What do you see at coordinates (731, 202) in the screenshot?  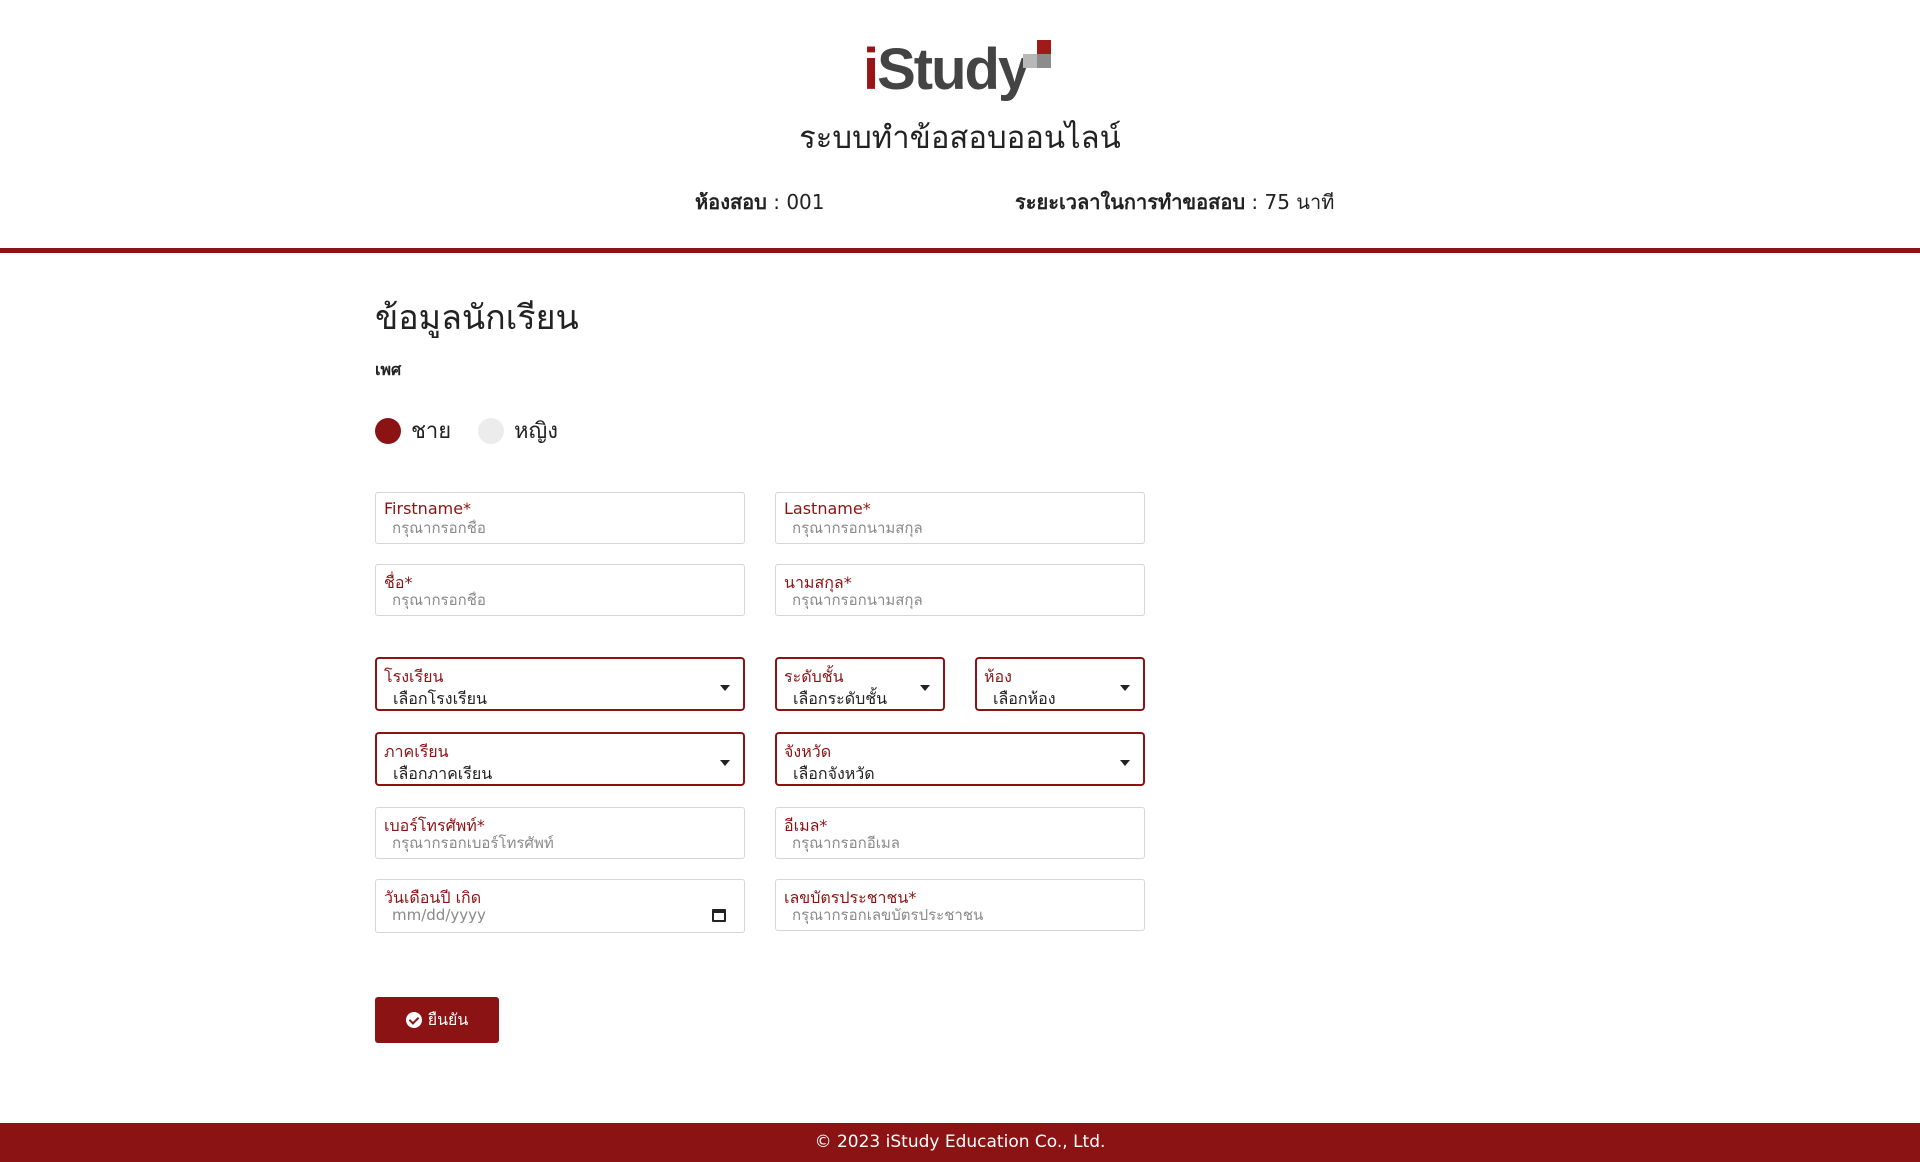 I see `exam-room-label: ห้องสอบ` at bounding box center [731, 202].